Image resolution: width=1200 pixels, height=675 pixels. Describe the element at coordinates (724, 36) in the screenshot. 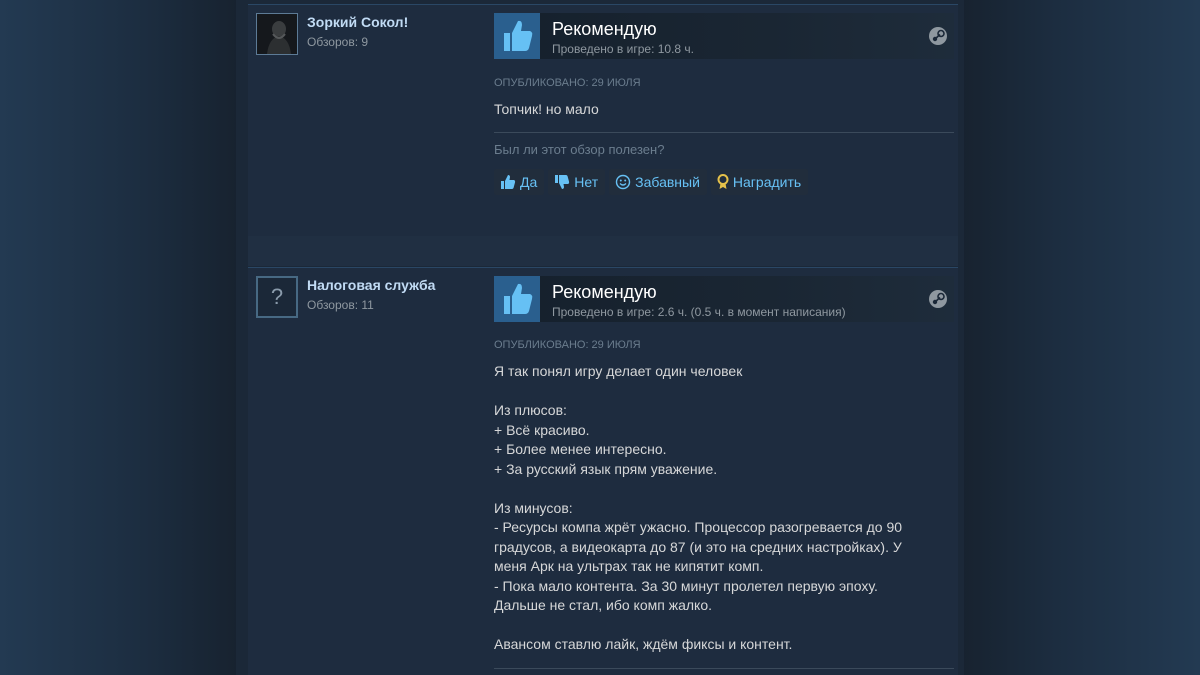

I see `vote-header: Рекомендую Проведено в игре: 10.8 ч.` at that location.